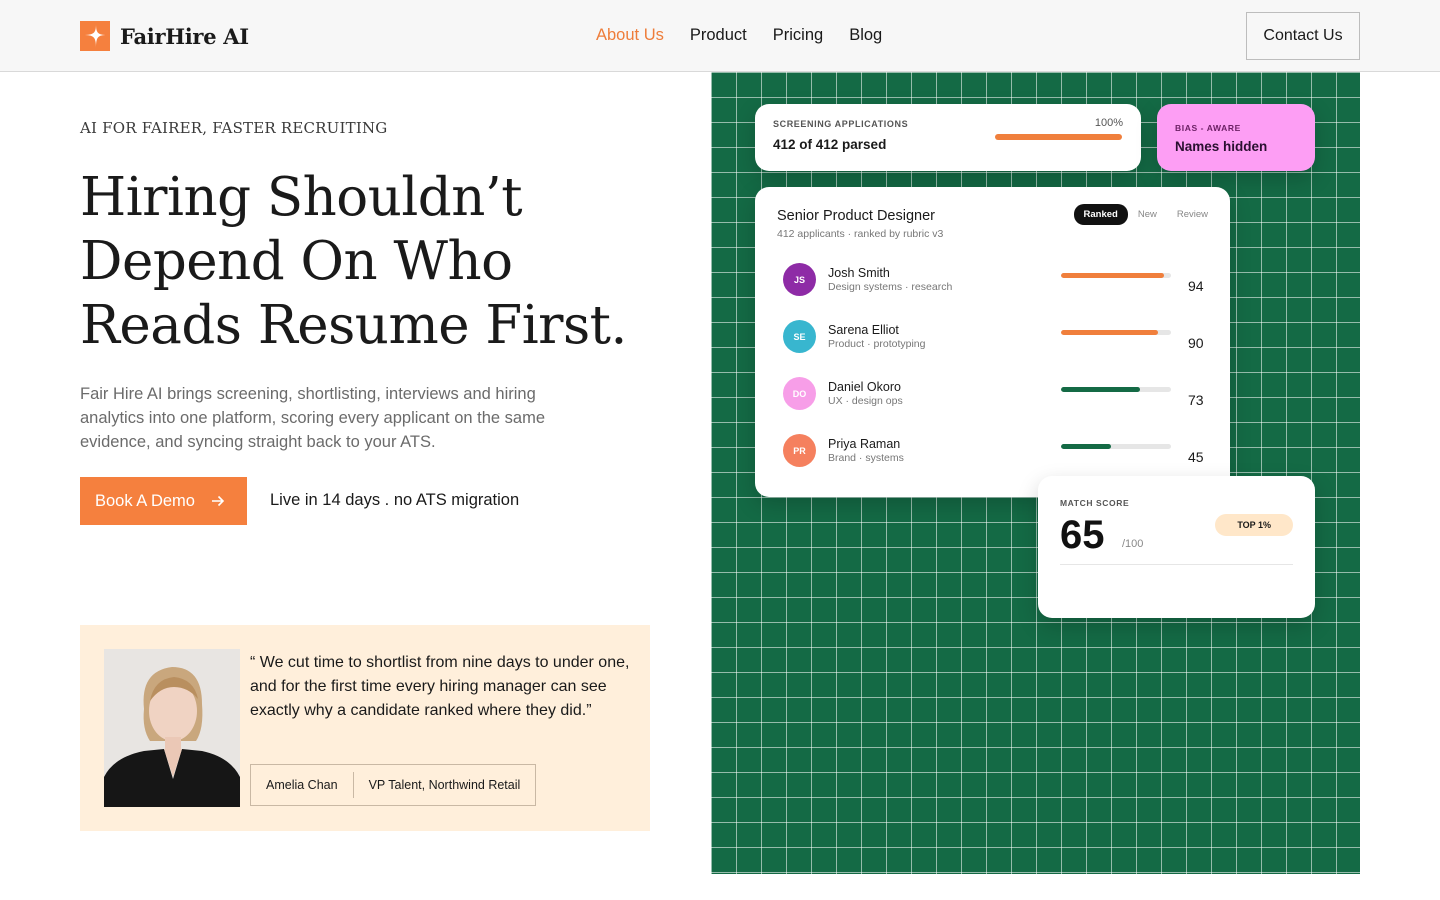 The height and width of the screenshot is (900, 1440). I want to click on hero-title-line-3: Reads Resume First., so click(353, 325).